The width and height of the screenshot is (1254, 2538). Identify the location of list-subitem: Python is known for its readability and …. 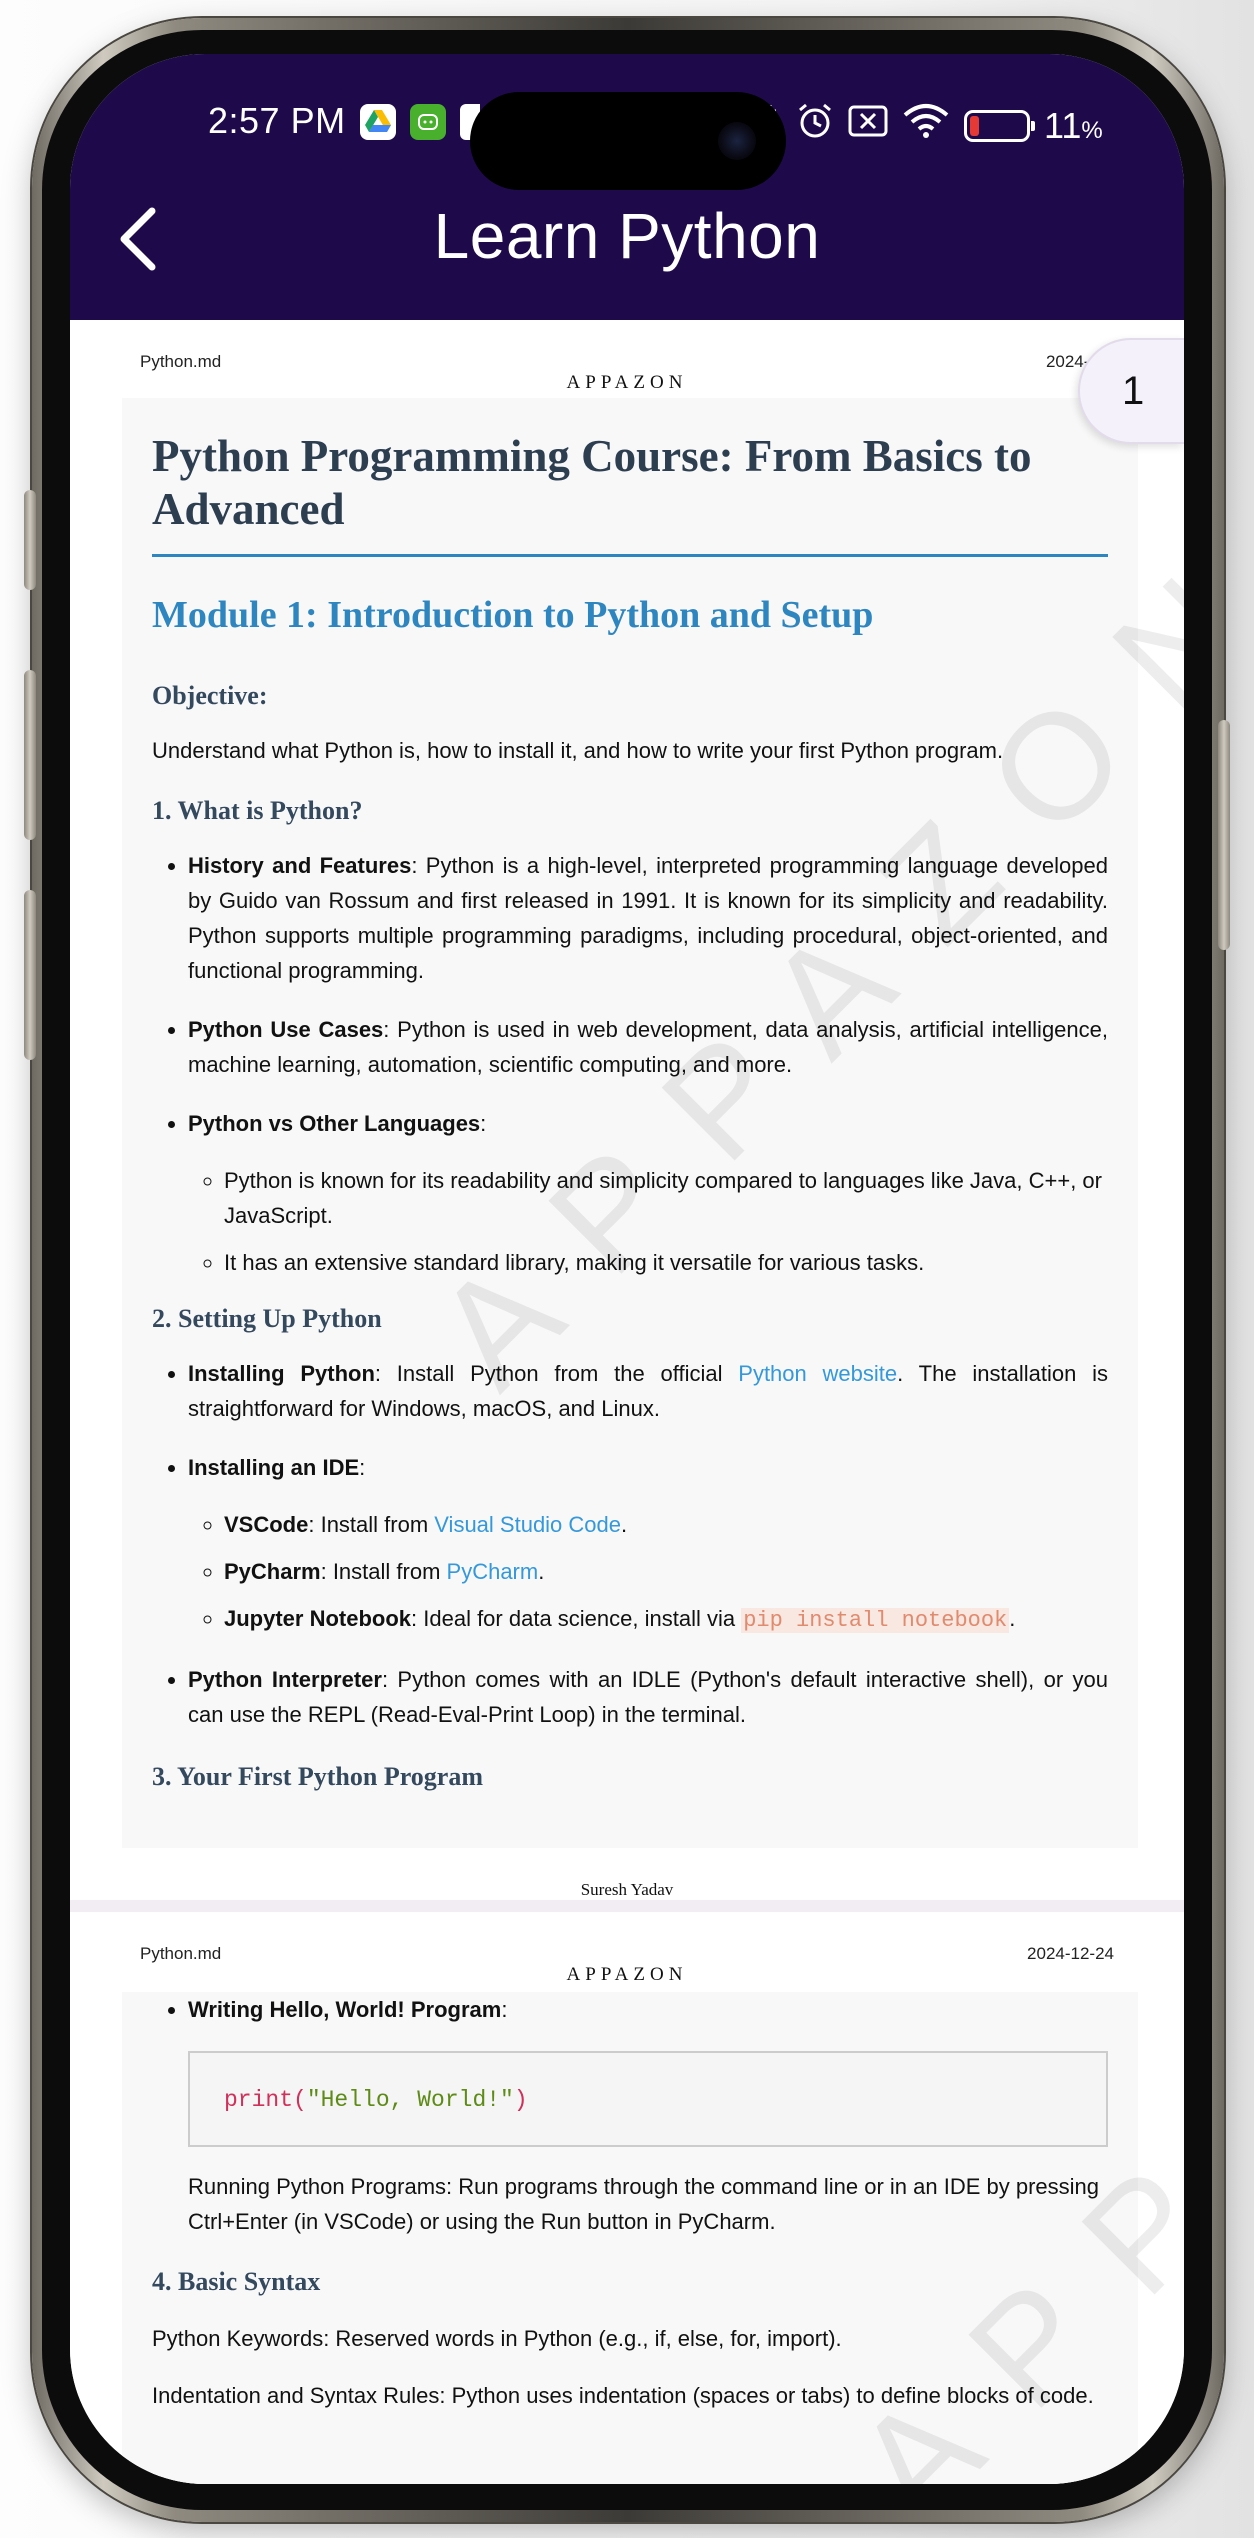
(666, 1198).